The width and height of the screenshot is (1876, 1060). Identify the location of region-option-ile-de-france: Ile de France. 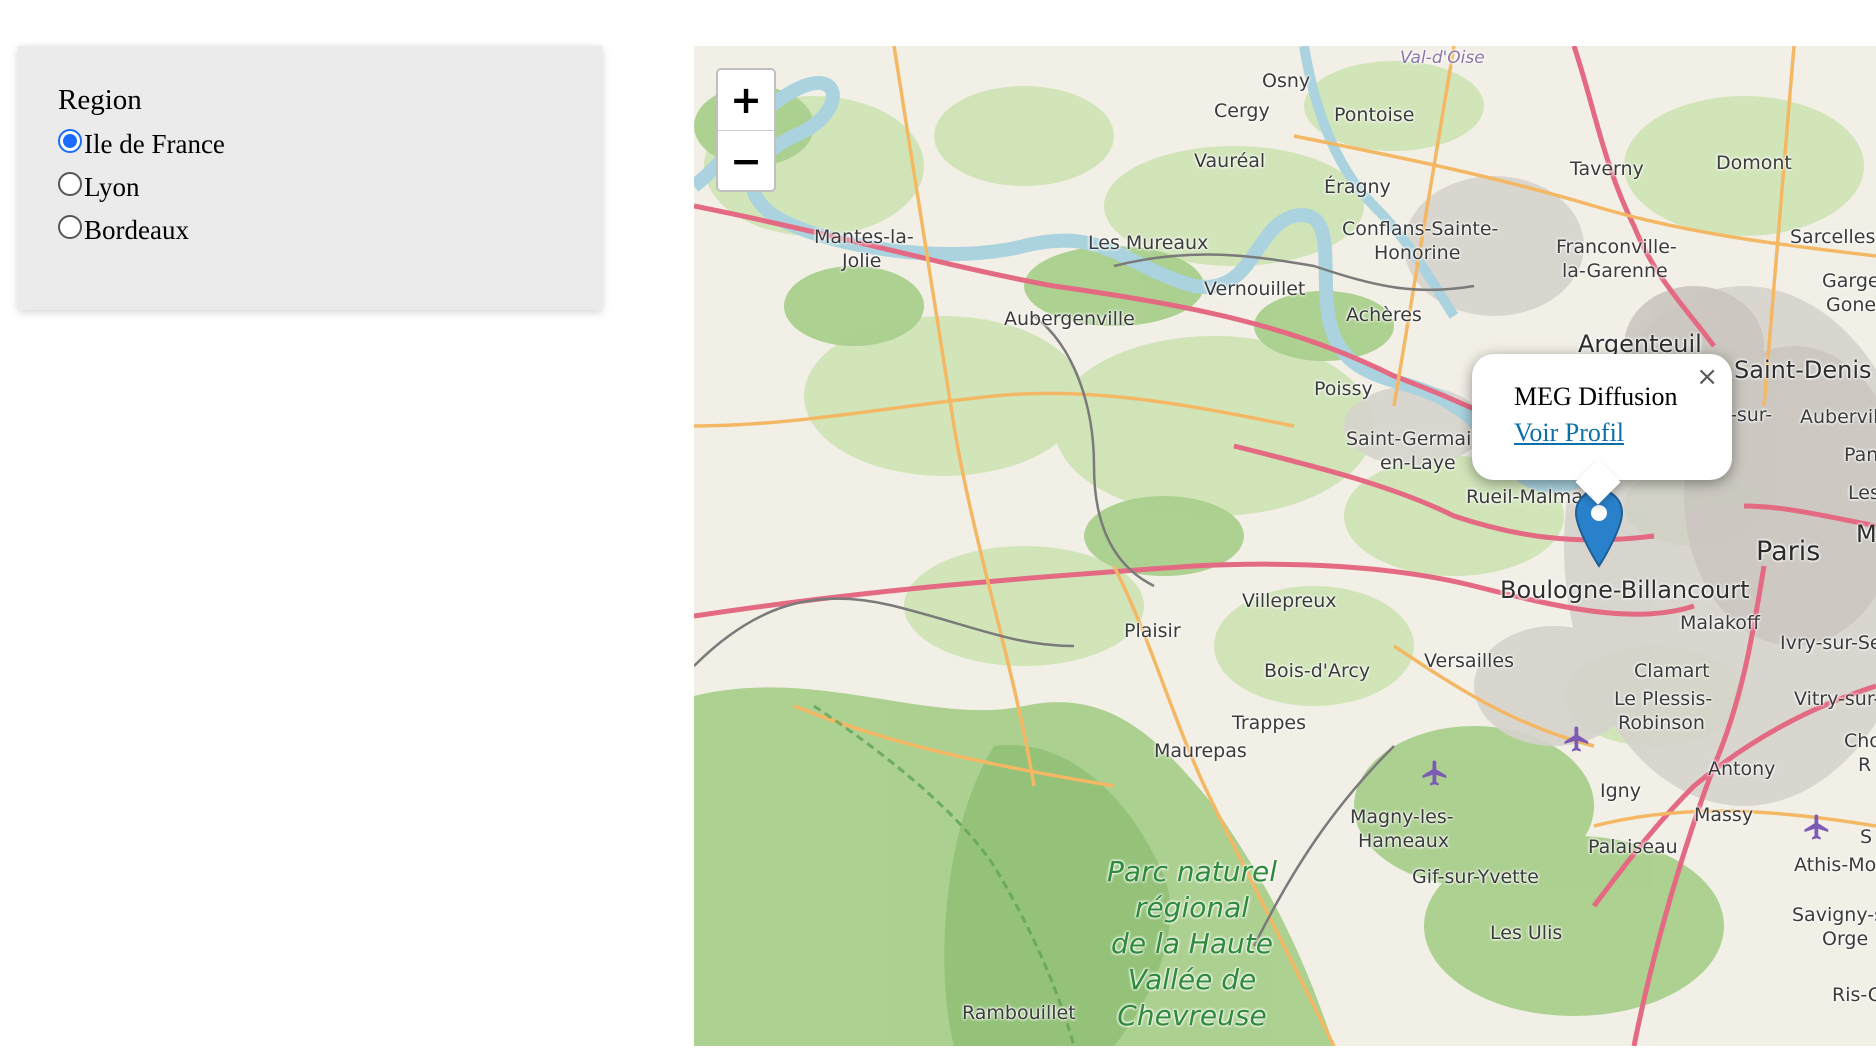
(330, 144).